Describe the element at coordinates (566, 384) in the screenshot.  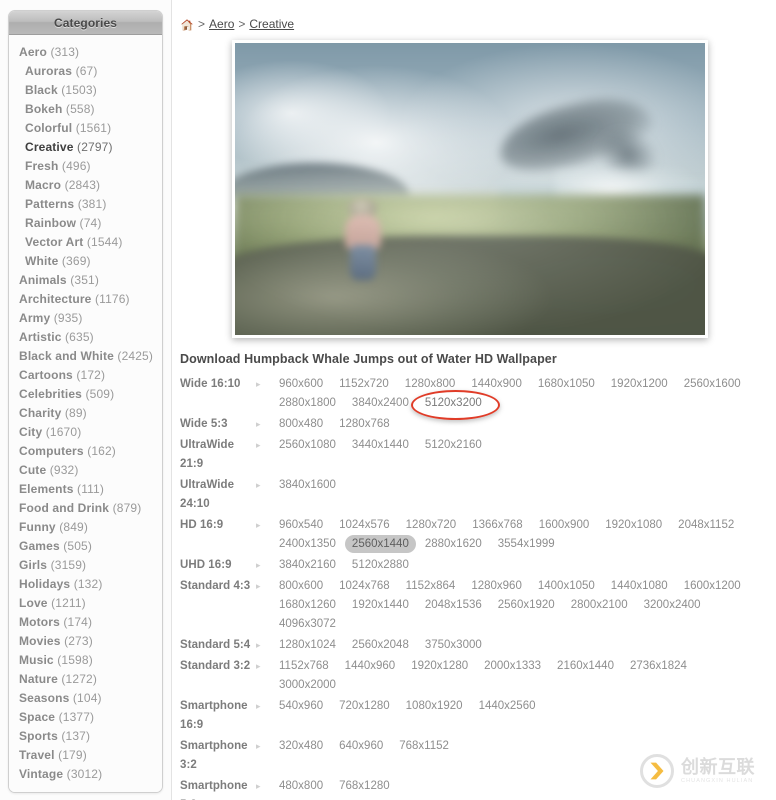
I see `resolution-link: 1680x1050` at that location.